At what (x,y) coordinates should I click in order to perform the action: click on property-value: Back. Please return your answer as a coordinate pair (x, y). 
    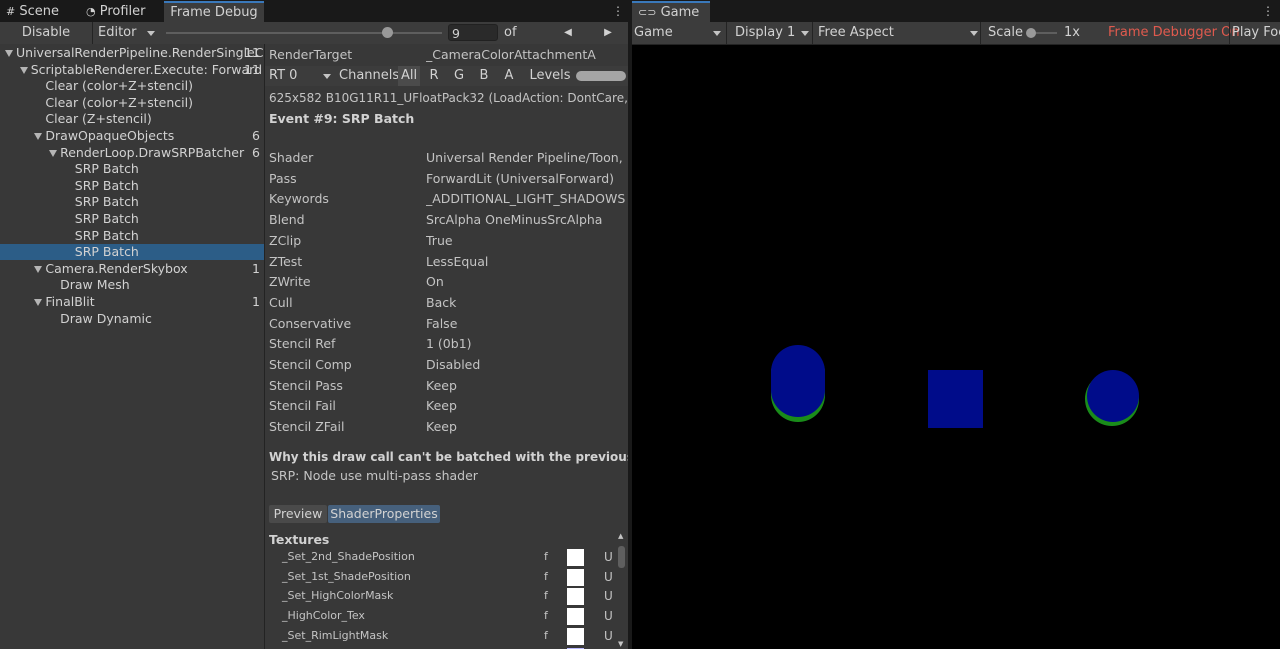
    Looking at the image, I should click on (526, 303).